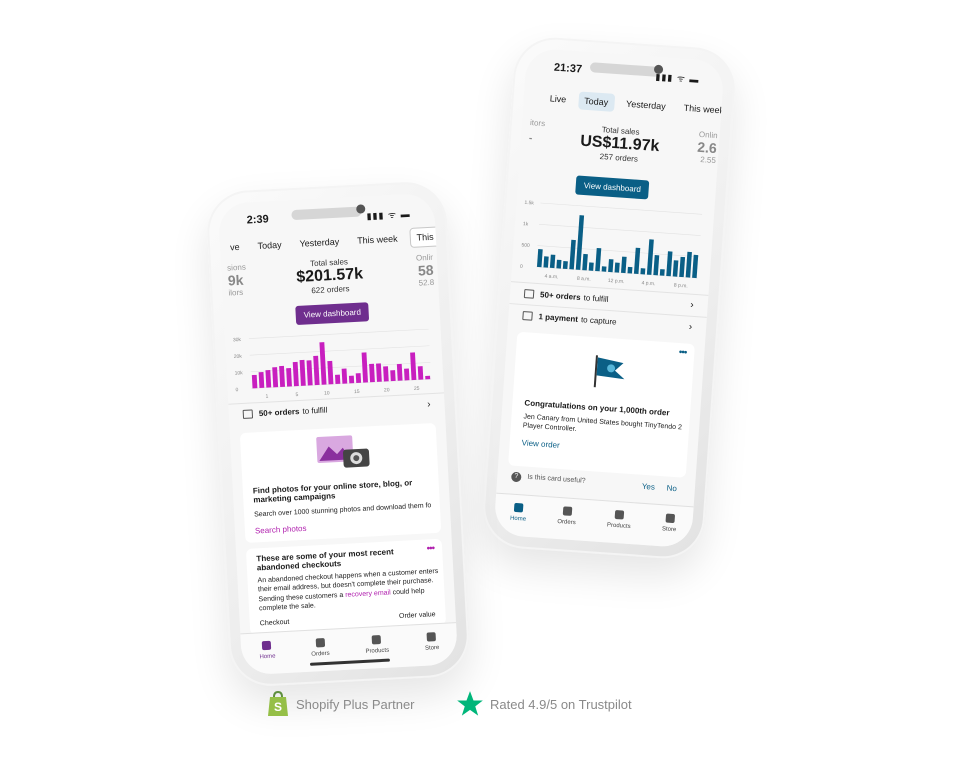 Image resolution: width=958 pixels, height=765 pixels. Describe the element at coordinates (670, 518) in the screenshot. I see `store-icon` at that location.